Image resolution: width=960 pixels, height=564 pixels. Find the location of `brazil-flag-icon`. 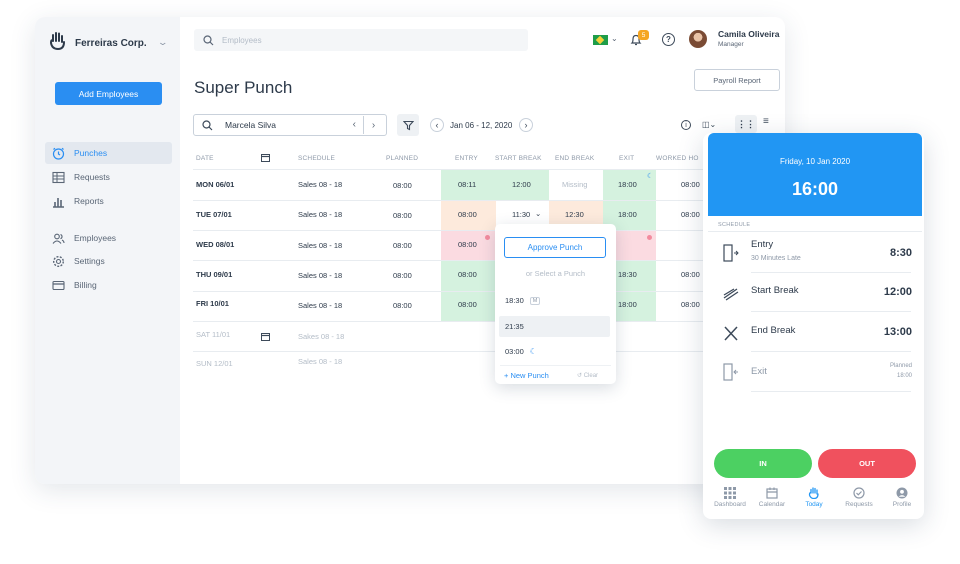

brazil-flag-icon is located at coordinates (600, 40).